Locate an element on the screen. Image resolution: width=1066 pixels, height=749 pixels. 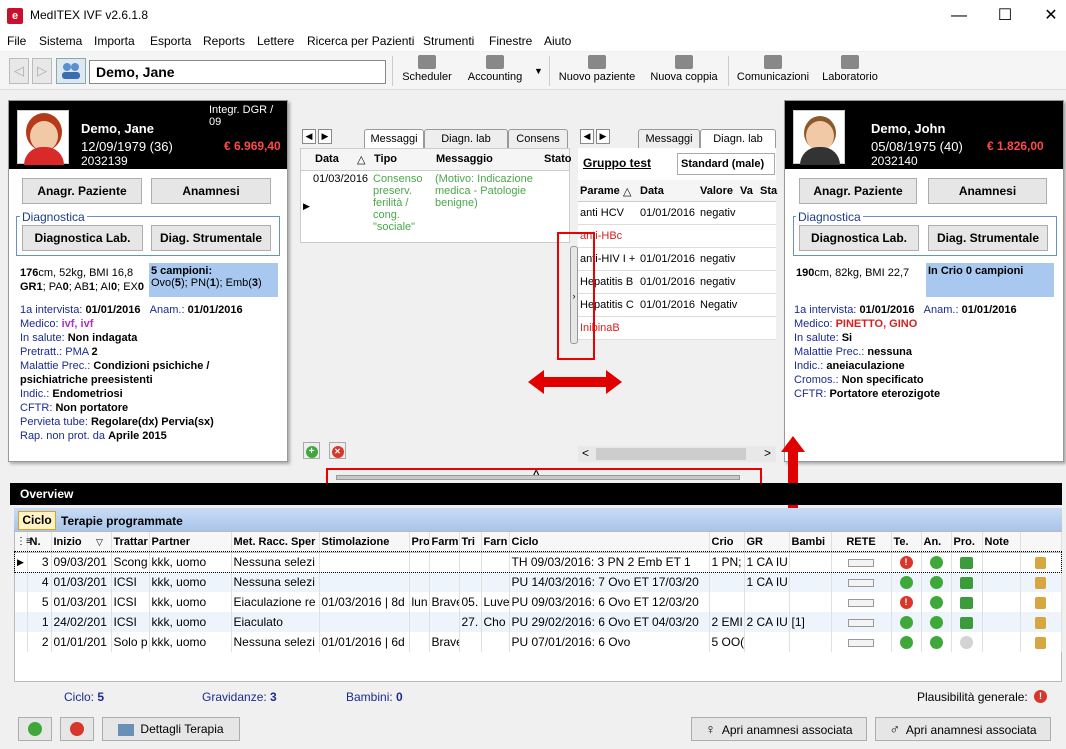
new-patient-button: Nuovo paziente is located at coordinates (597, 69).